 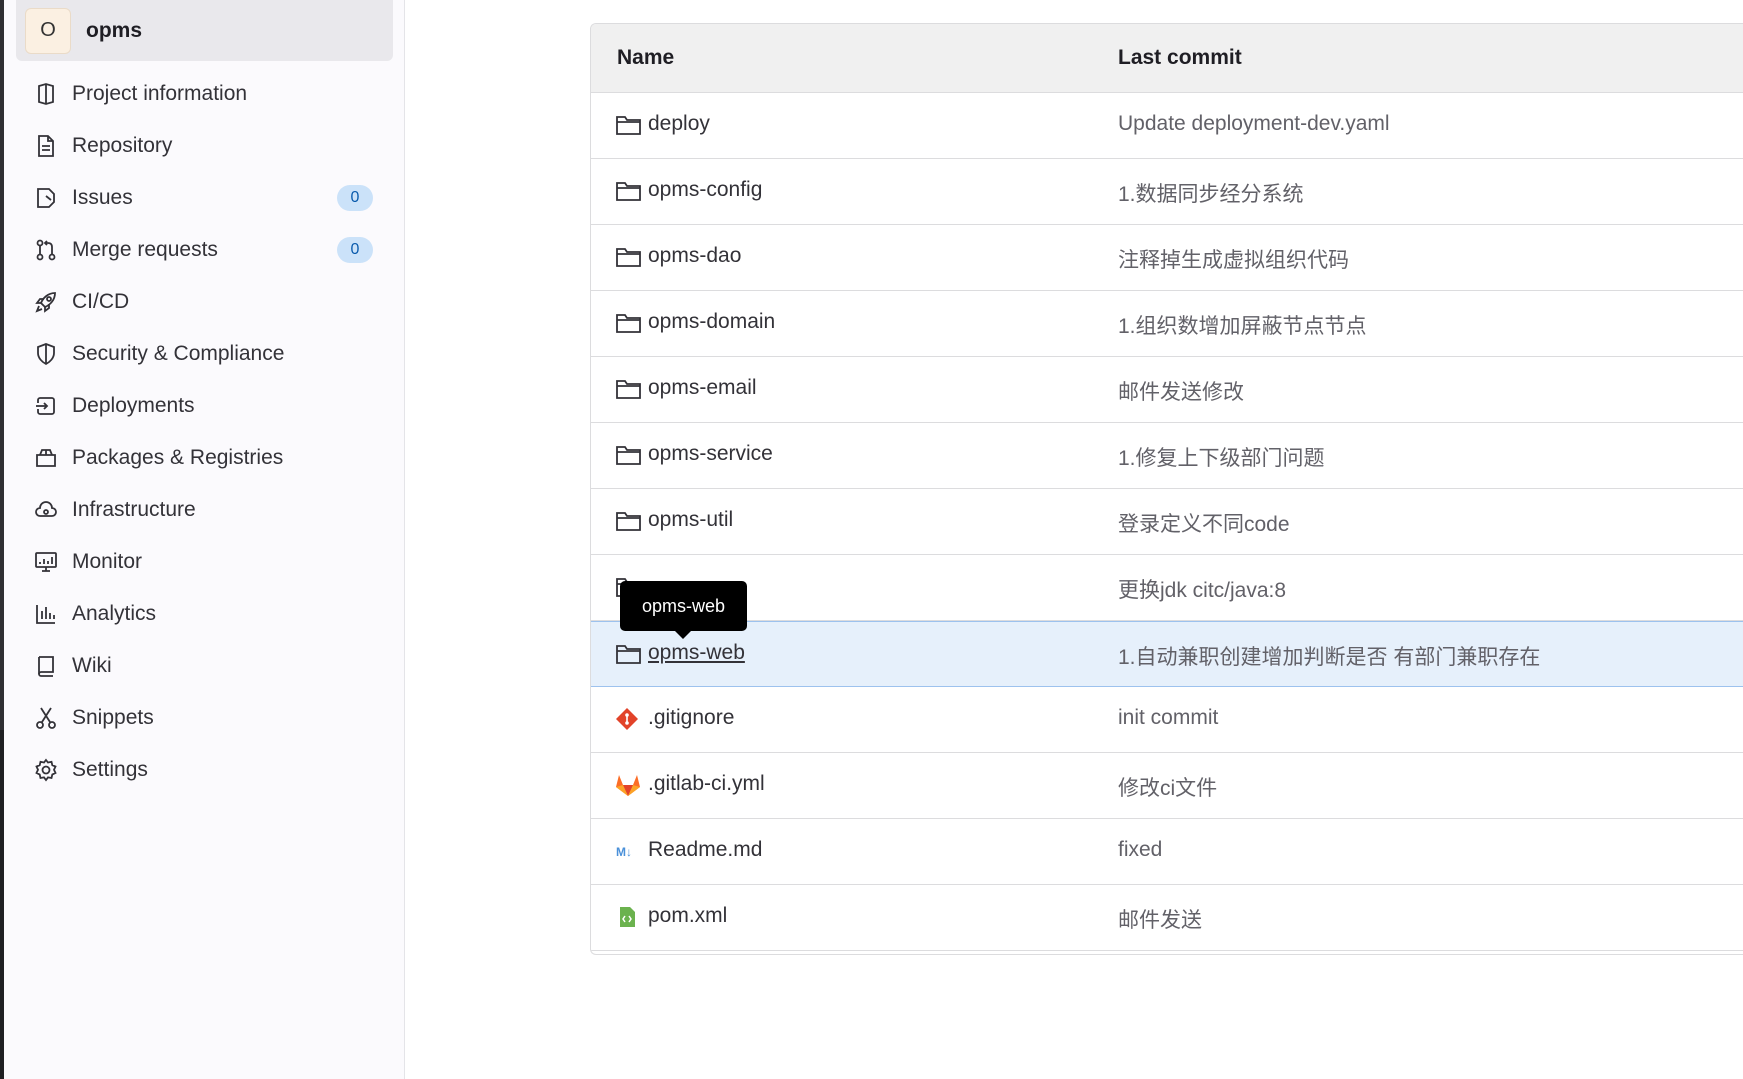 What do you see at coordinates (1211, 193) in the screenshot?
I see `commit-message-link: 1.数据同步经分系统` at bounding box center [1211, 193].